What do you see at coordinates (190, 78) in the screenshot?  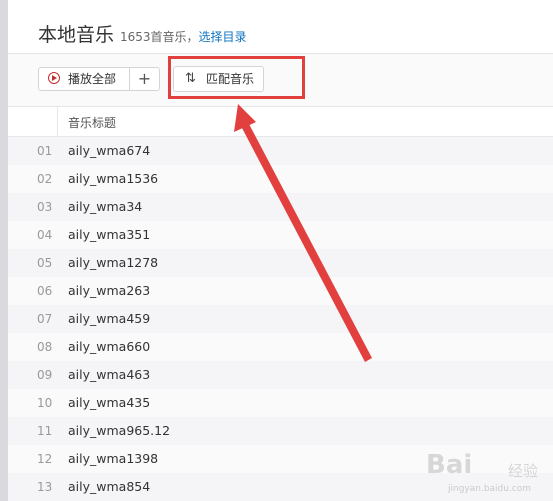 I see `sync-icon: ⇅` at bounding box center [190, 78].